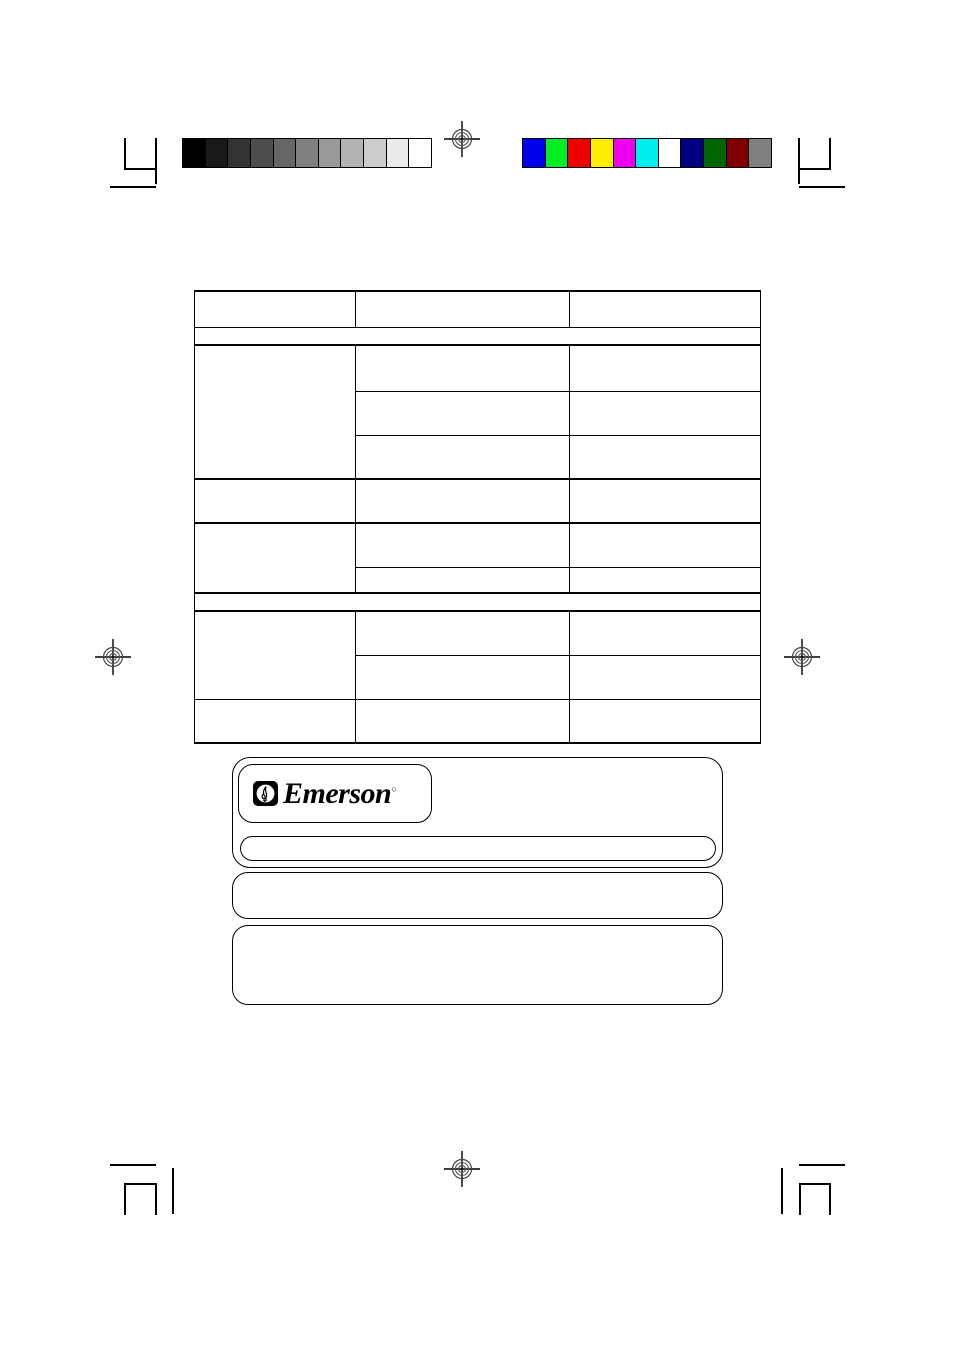  What do you see at coordinates (477, 895) in the screenshot?
I see `info-box-two` at bounding box center [477, 895].